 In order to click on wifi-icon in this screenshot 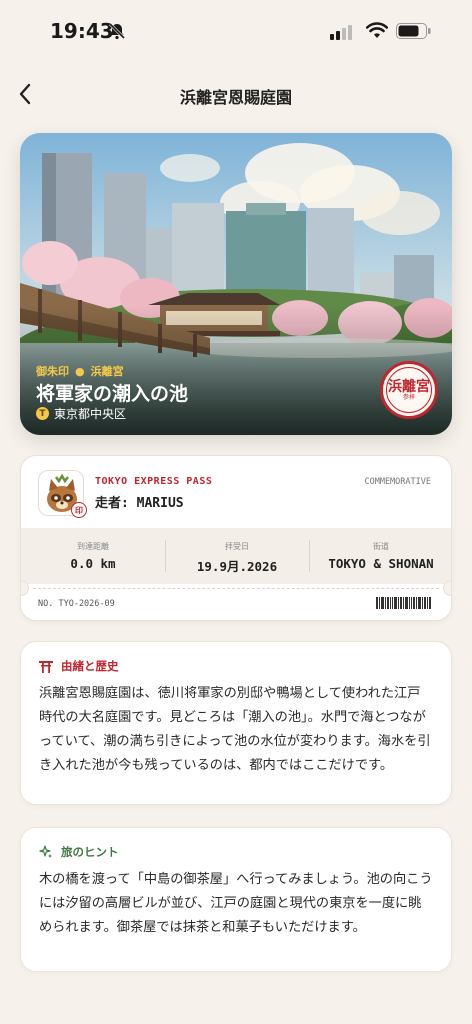, I will do `click(377, 30)`.